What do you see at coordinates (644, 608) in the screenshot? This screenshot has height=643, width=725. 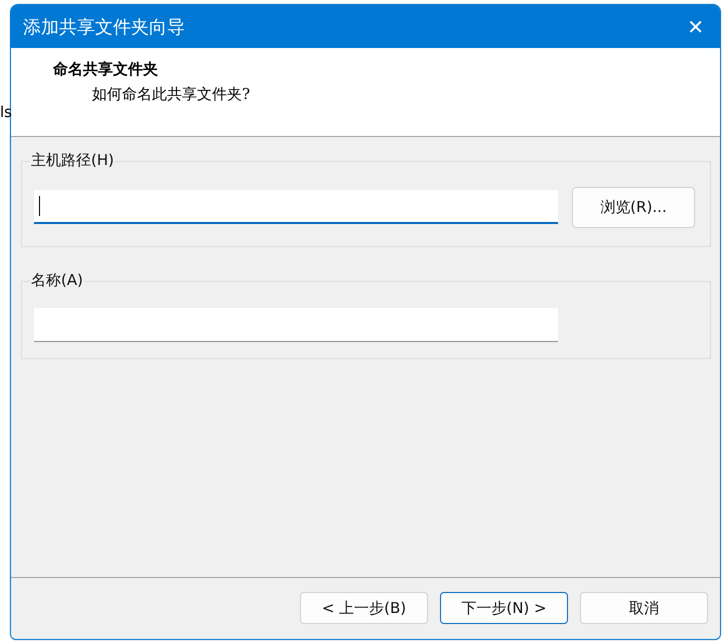 I see `wizard-button: 取消` at bounding box center [644, 608].